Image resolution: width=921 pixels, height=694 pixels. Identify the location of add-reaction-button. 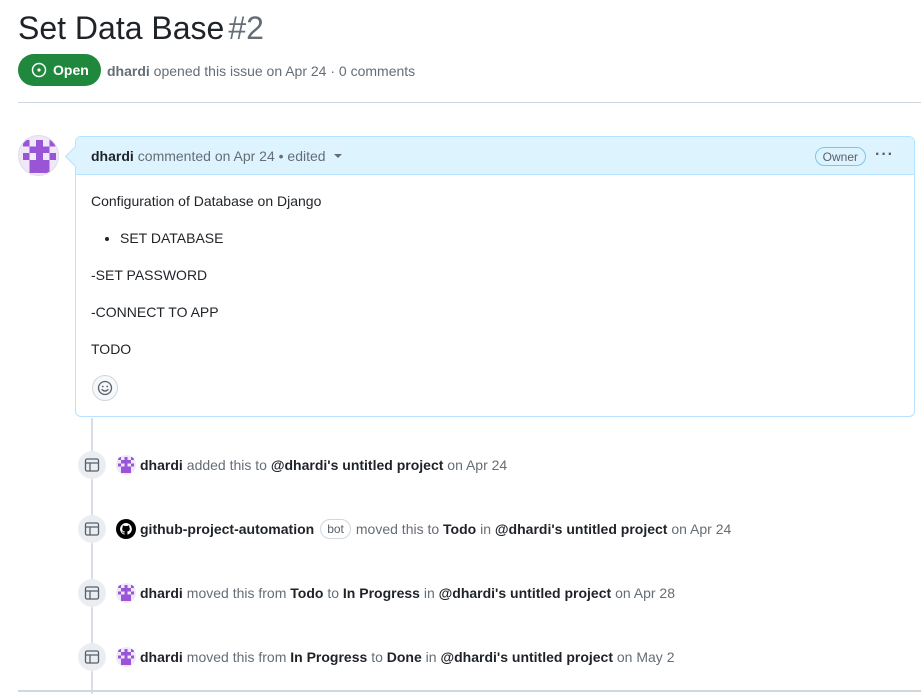
(105, 388).